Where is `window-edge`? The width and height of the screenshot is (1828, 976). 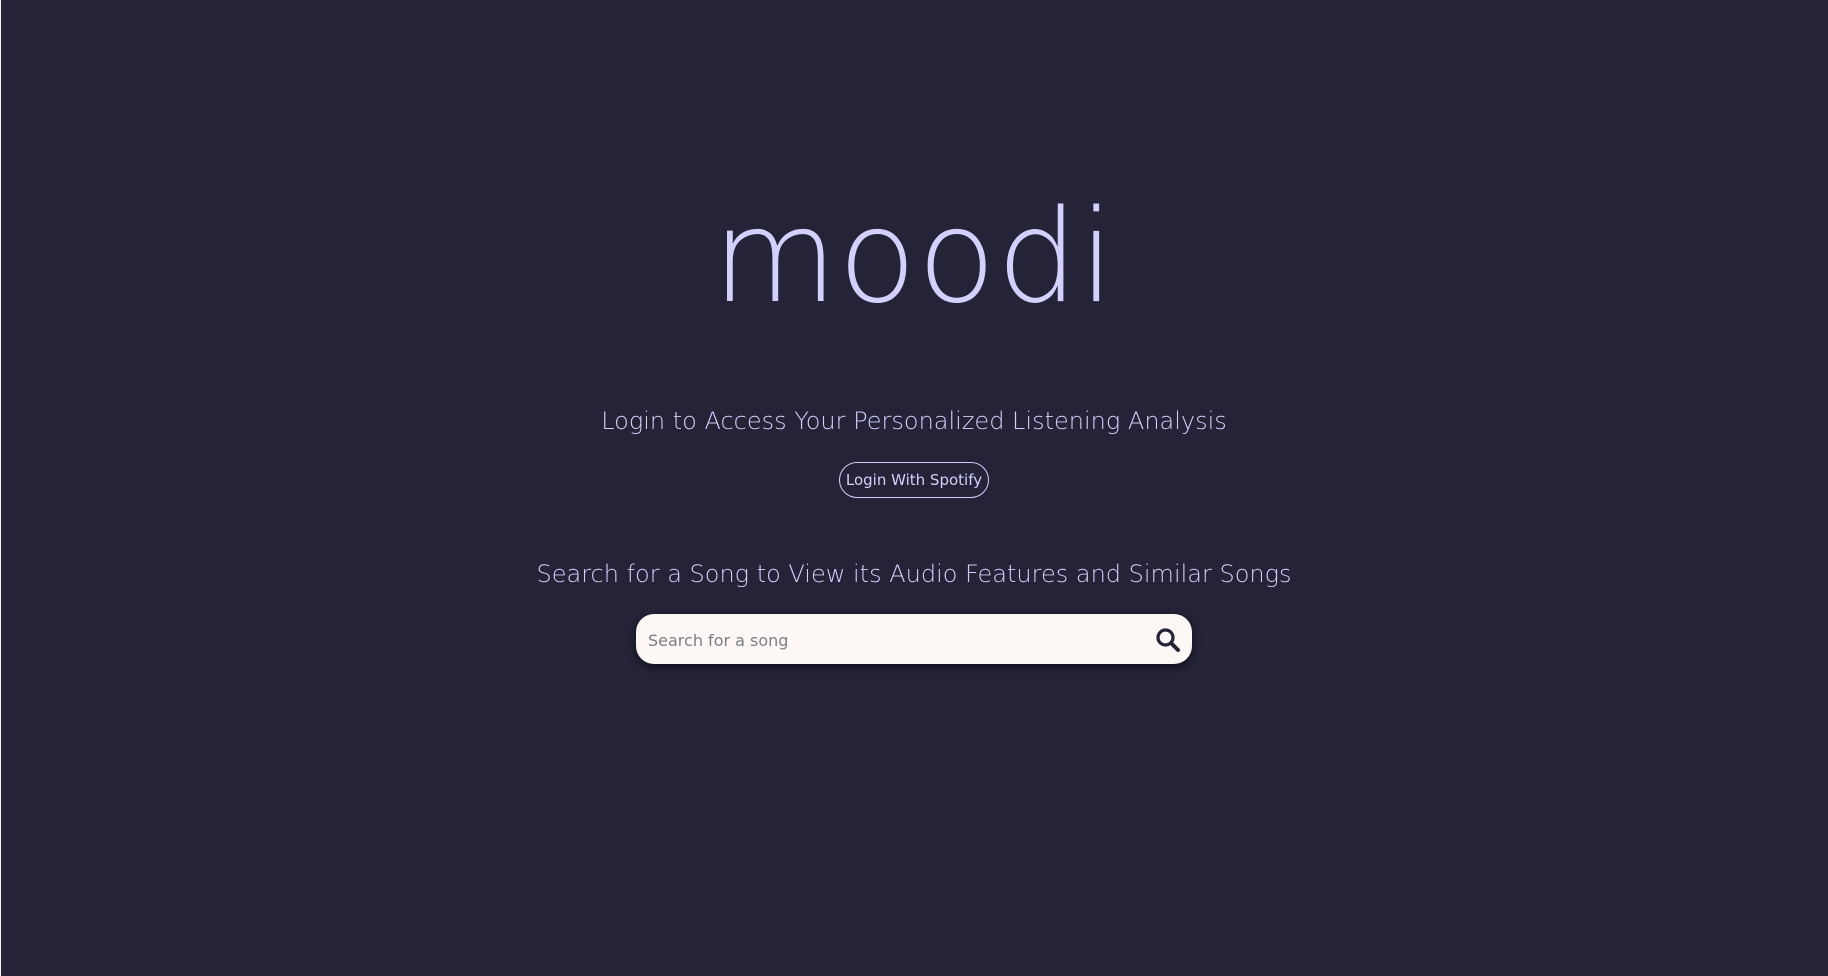 window-edge is located at coordinates (0, 488).